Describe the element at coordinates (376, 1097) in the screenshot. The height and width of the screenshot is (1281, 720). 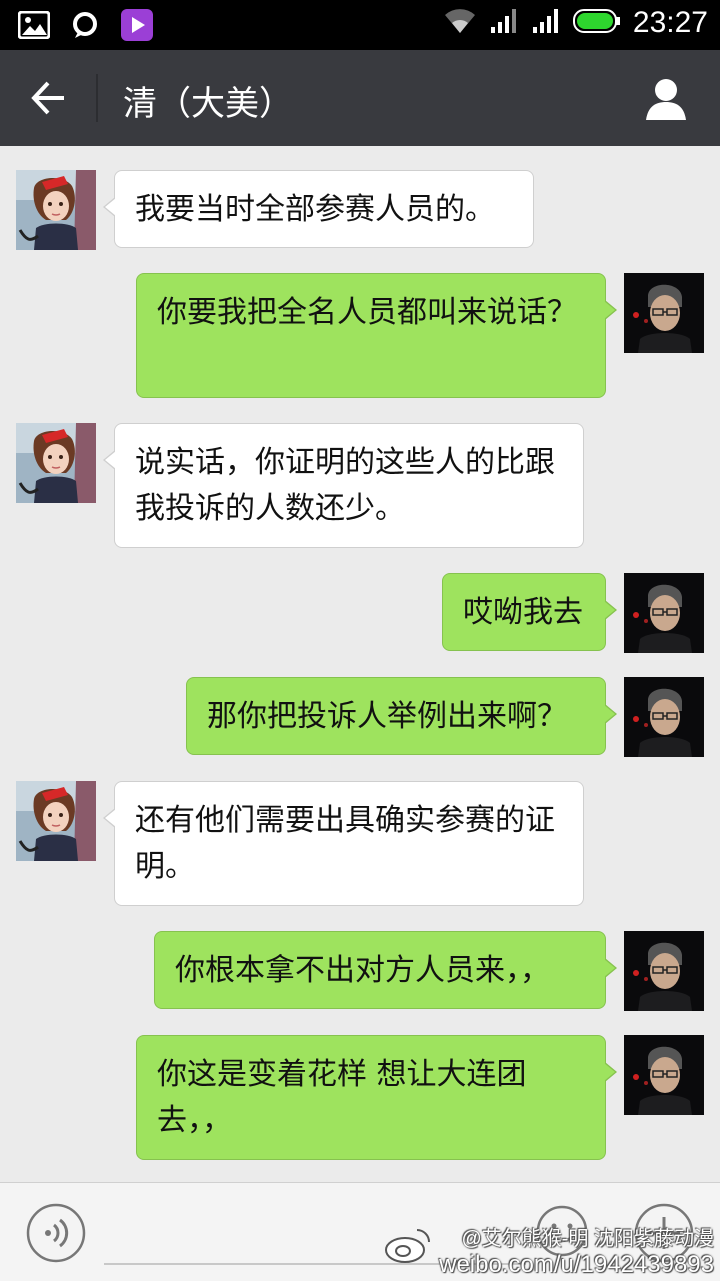
I see `message-bubble: 你这是变着花样 想让大连团去，，` at that location.